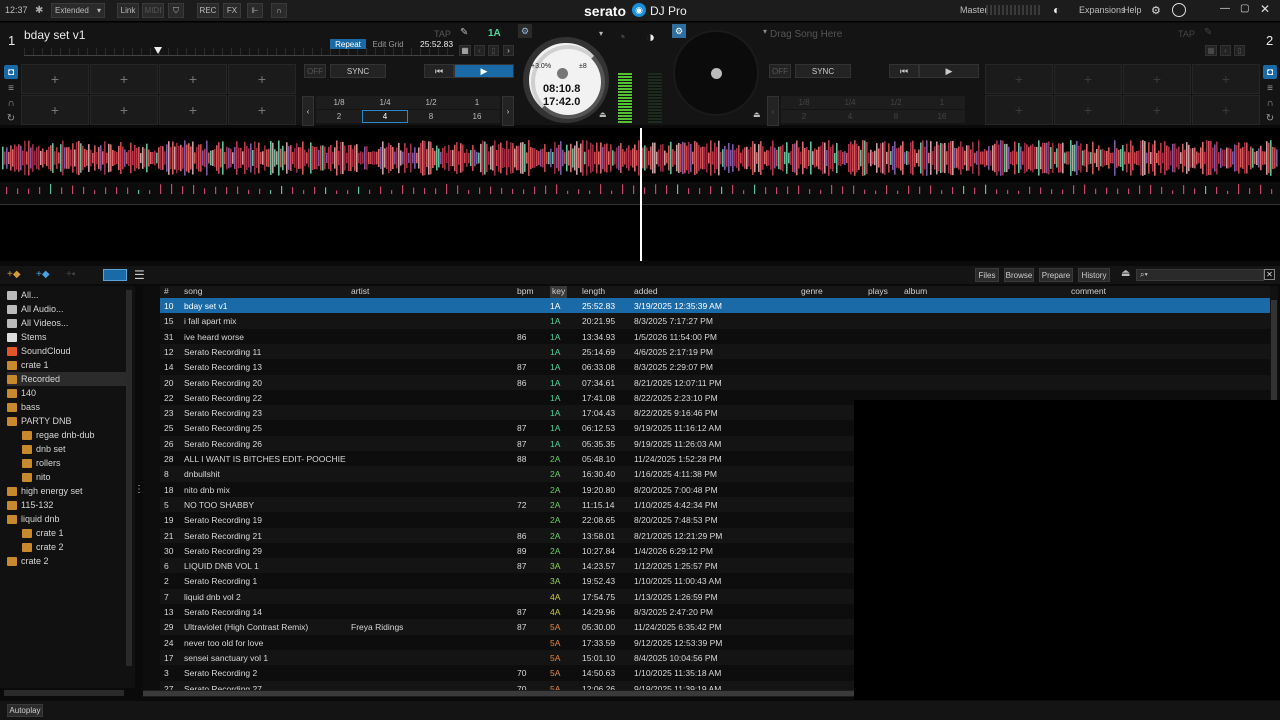 This screenshot has width=1280, height=720. Describe the element at coordinates (25, 710) in the screenshot. I see `autoplay-button: Autoplay` at that location.